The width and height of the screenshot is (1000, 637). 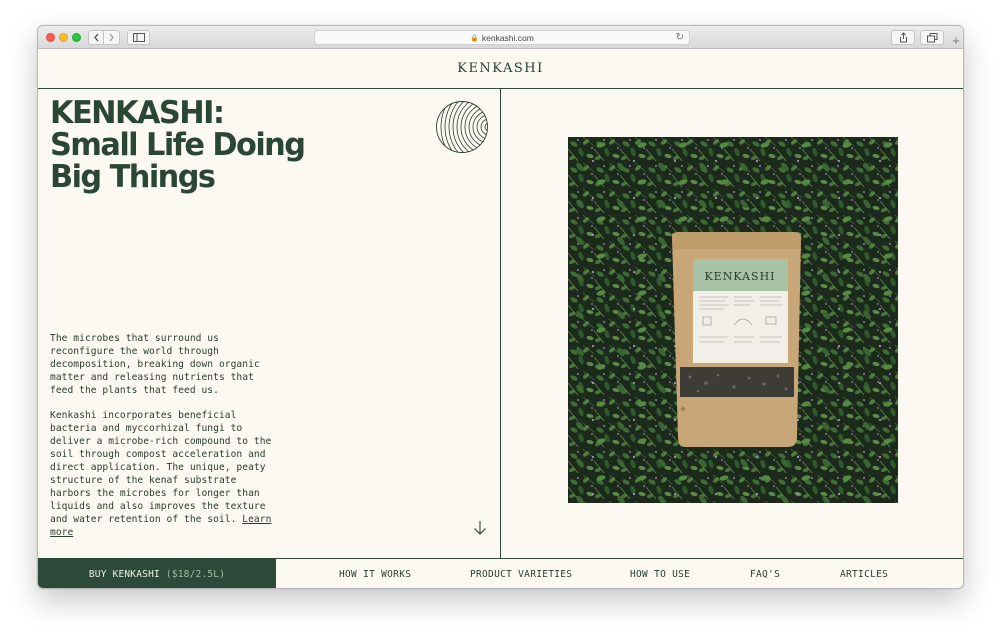 I want to click on site-logo: KENKASHI, so click(x=500, y=68).